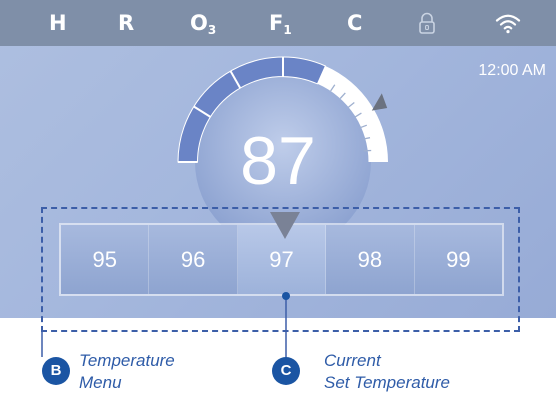 The image size is (556, 403). What do you see at coordinates (100, 382) in the screenshot?
I see `callout-b-line2: Menu` at bounding box center [100, 382].